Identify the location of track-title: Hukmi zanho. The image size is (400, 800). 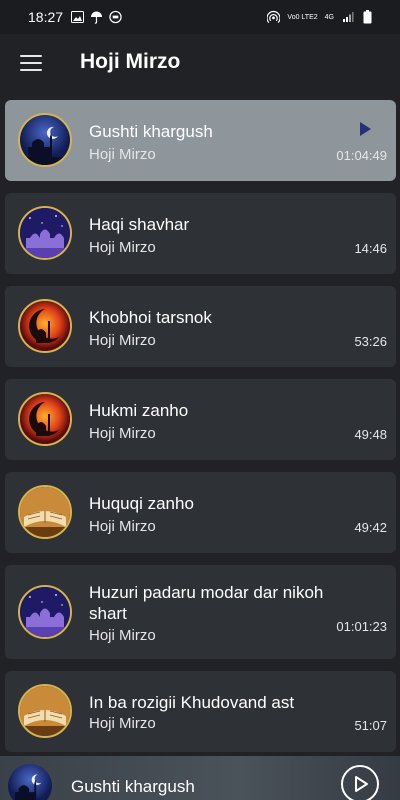
(139, 410).